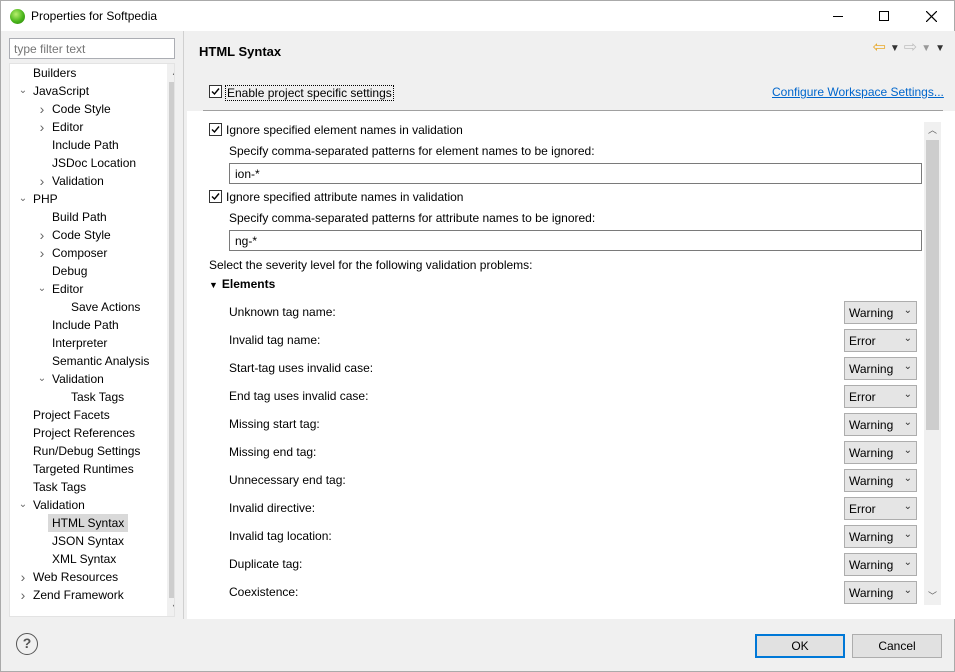  What do you see at coordinates (85, 289) in the screenshot?
I see `tree-item: ⌄ Editor` at bounding box center [85, 289].